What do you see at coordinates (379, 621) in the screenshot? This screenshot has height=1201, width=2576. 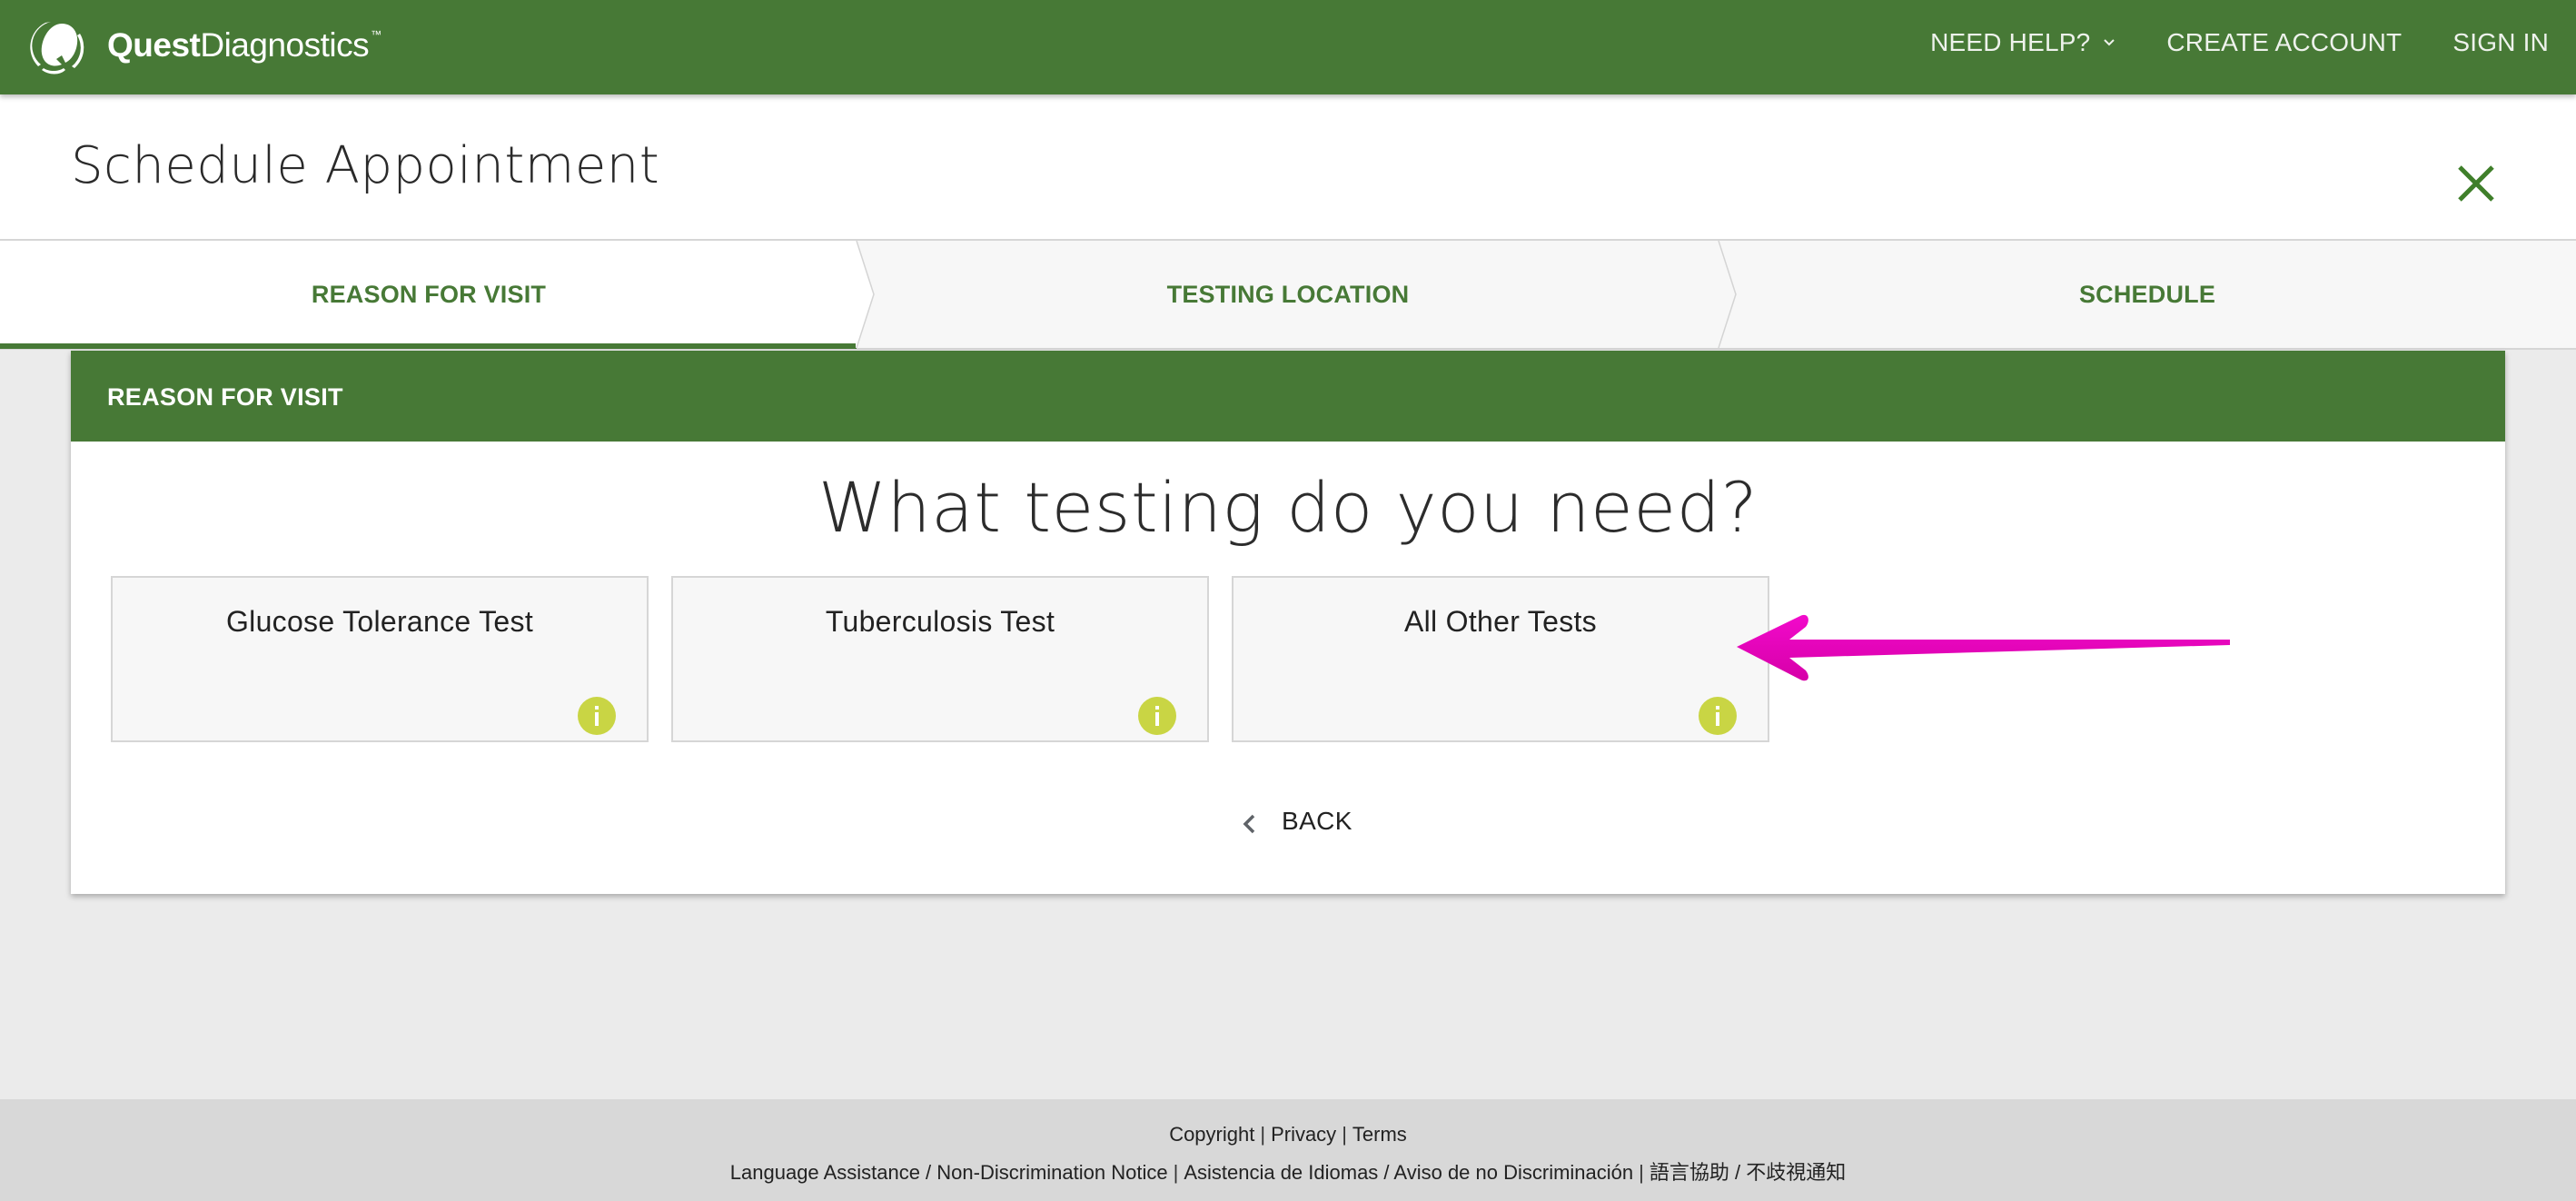 I see `option-label: Glucose Tolerance Test` at bounding box center [379, 621].